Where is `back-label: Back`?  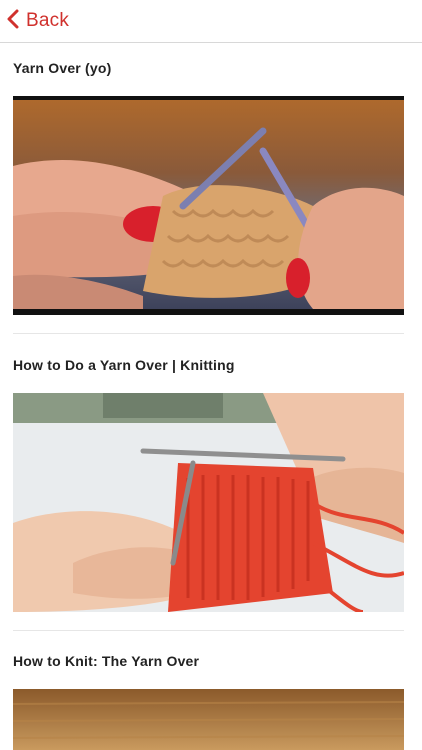
back-label: Back is located at coordinates (48, 20).